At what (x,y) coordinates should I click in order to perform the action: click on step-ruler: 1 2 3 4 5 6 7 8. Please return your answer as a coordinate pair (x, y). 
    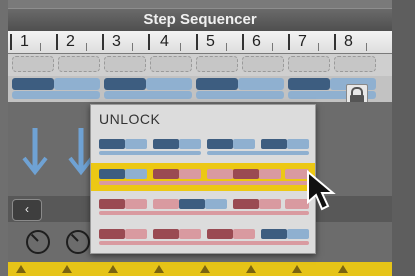
    Looking at the image, I should click on (200, 42).